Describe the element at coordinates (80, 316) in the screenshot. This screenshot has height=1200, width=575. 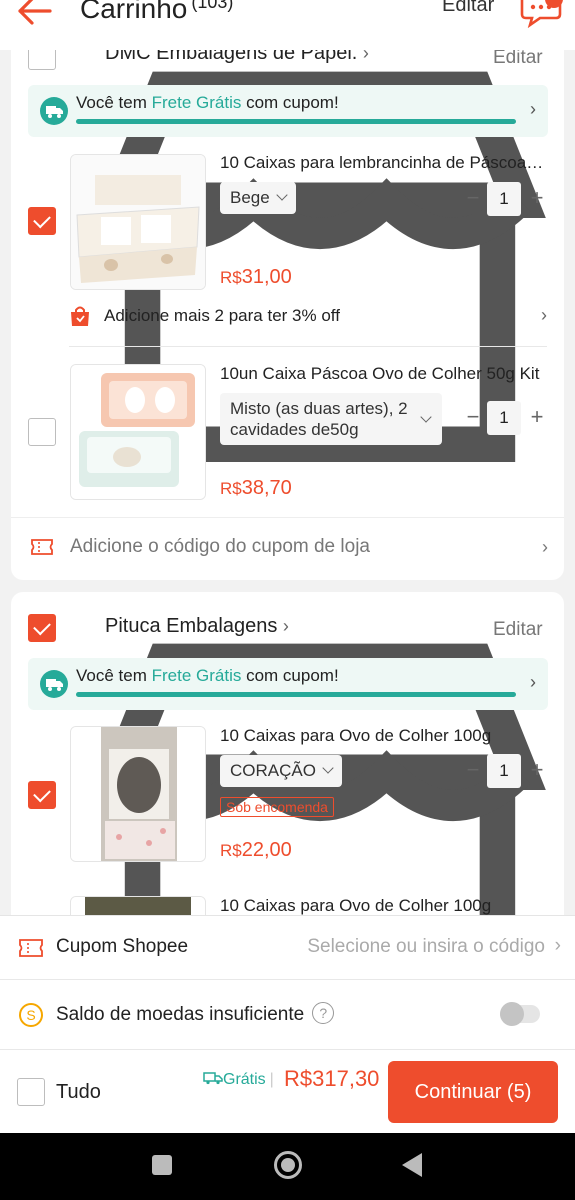
I see `shopping-bag-icon` at that location.